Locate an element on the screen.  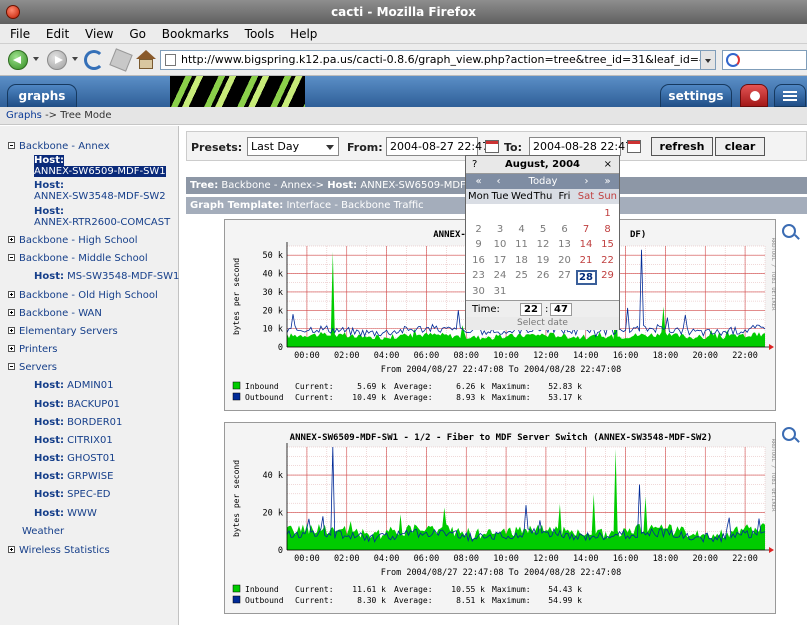
calendar-day: 11 is located at coordinates (521, 244).